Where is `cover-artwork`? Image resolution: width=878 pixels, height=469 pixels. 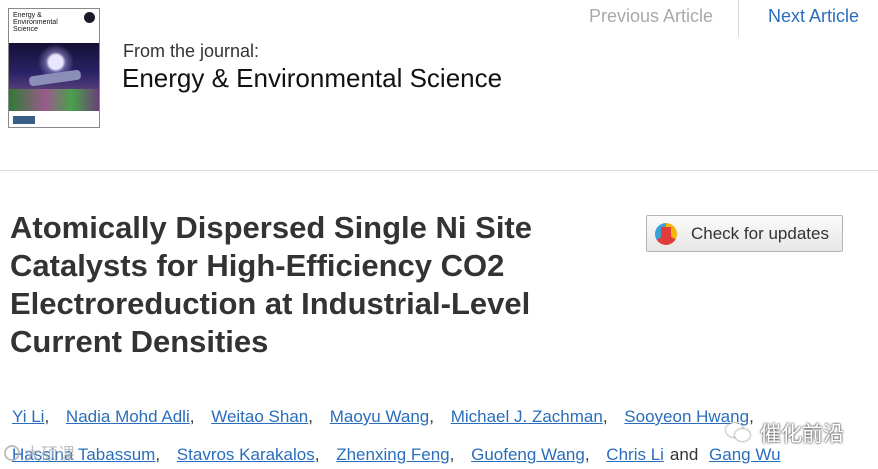 cover-artwork is located at coordinates (54, 77).